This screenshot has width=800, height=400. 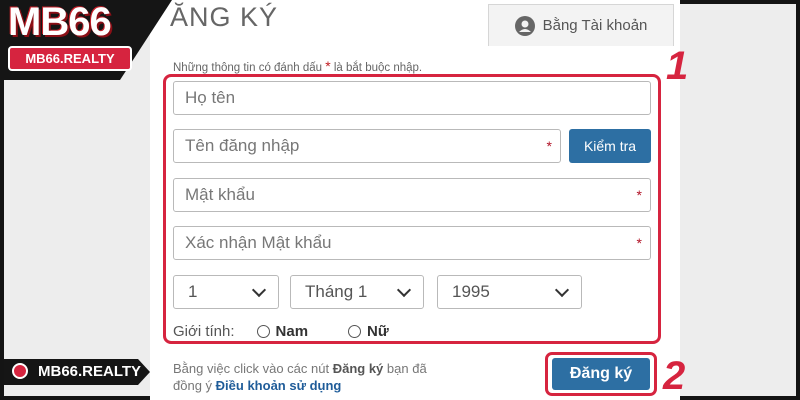 What do you see at coordinates (248, 68) in the screenshot?
I see `required-note-before: Những thông tin có đánh dấu` at bounding box center [248, 68].